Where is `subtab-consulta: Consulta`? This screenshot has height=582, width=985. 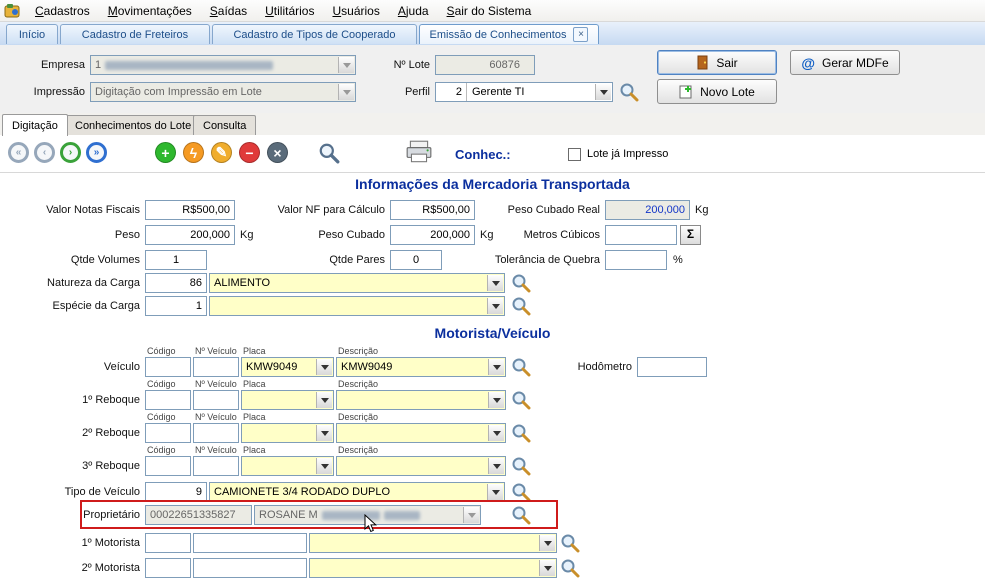
subtab-consulta: Consulta is located at coordinates (225, 125).